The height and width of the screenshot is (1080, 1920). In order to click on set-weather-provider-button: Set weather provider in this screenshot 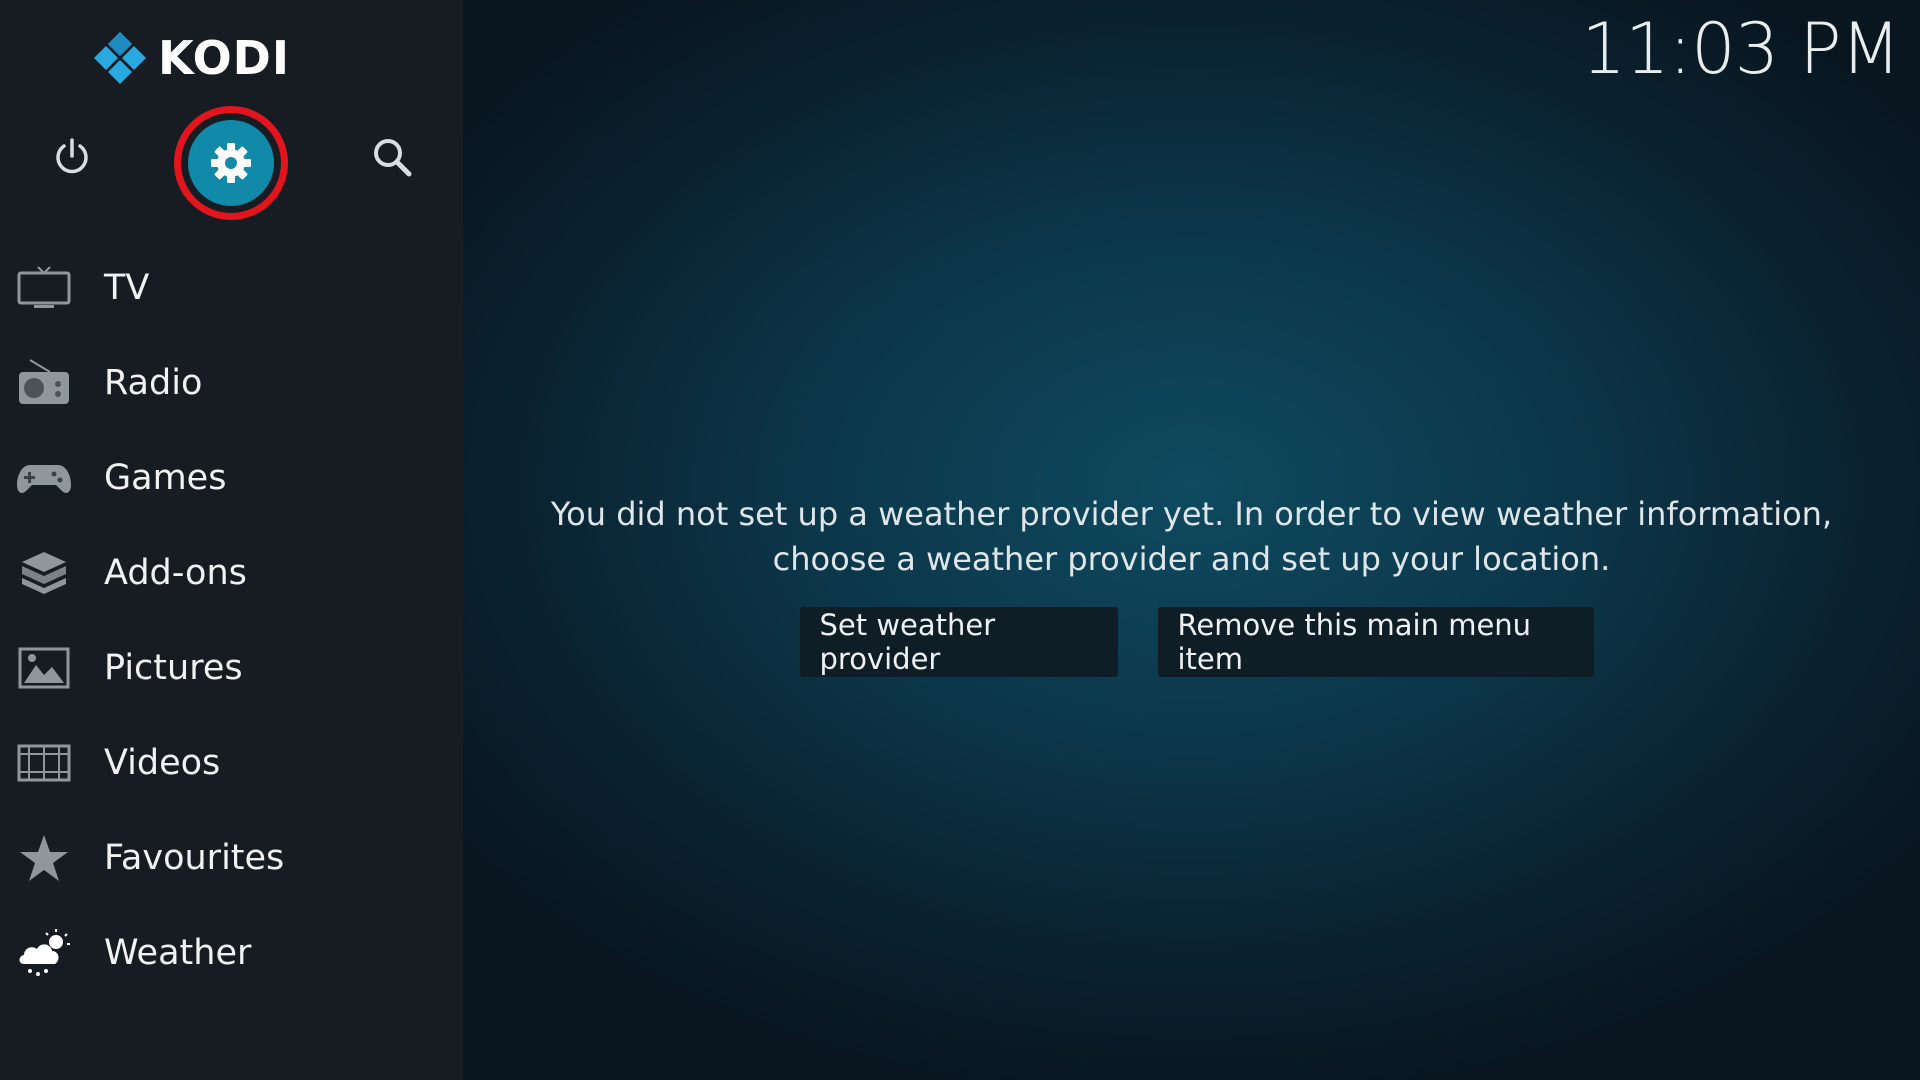, I will do `click(958, 642)`.